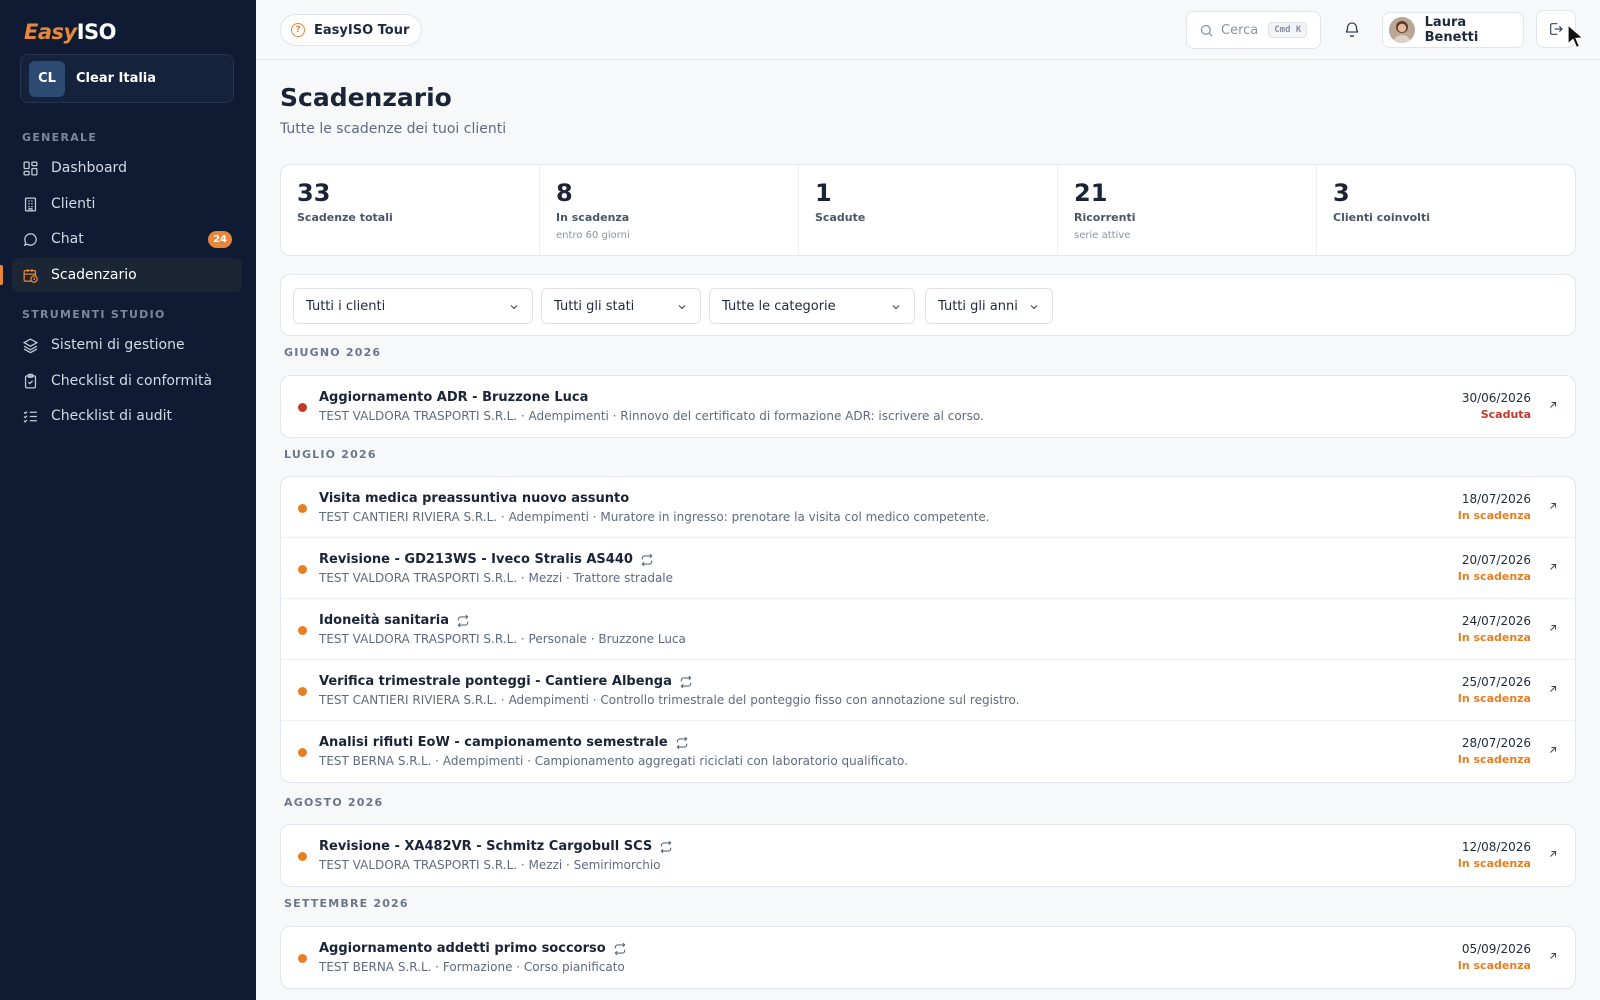  I want to click on page-subtitle: Tutte le scadenze dei tuoi clienti, so click(393, 129).